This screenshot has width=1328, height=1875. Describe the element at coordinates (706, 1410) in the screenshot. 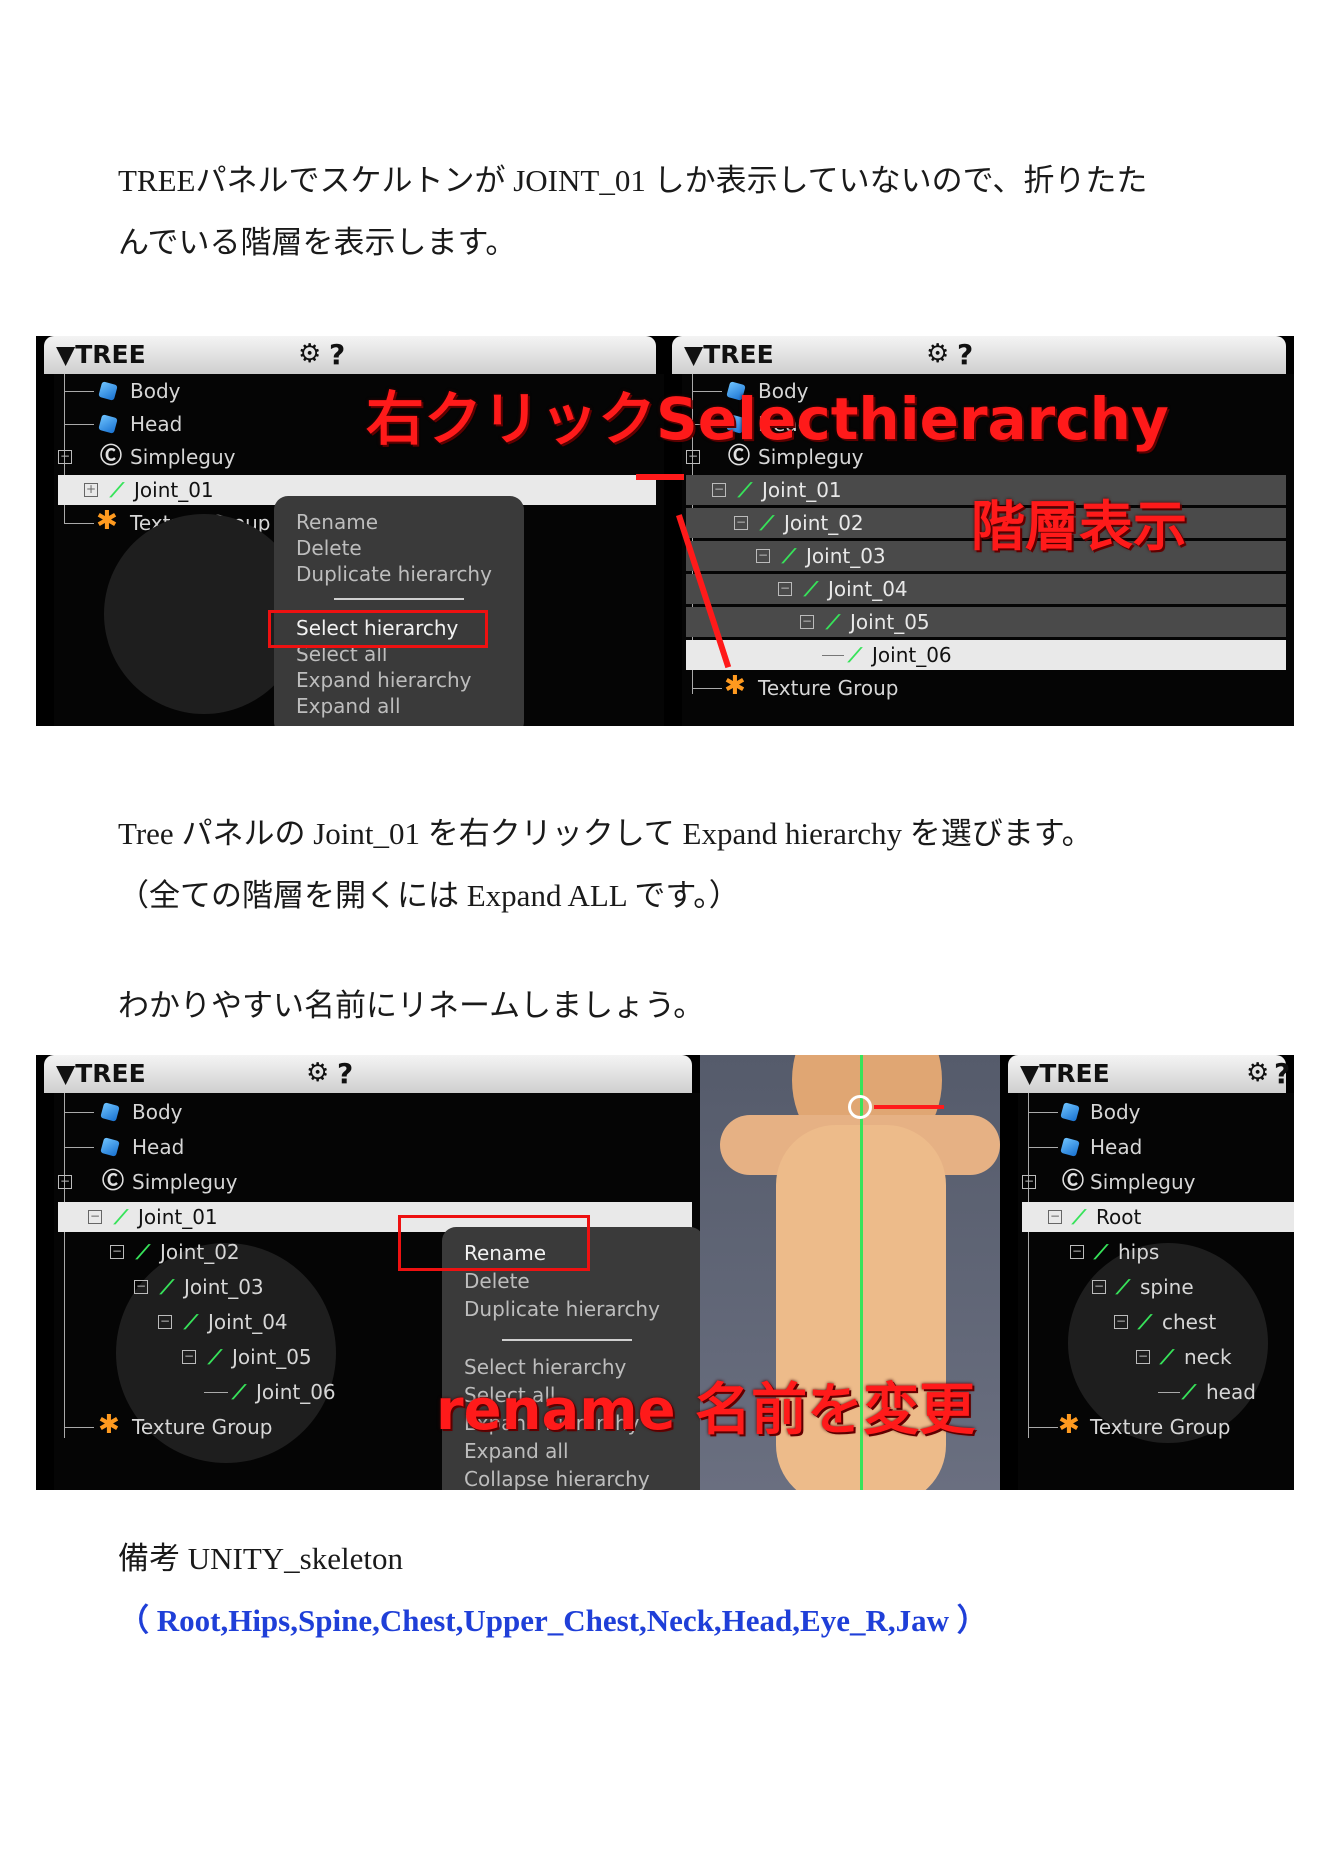

I see `annotation-rename: rename 名前を変更` at that location.